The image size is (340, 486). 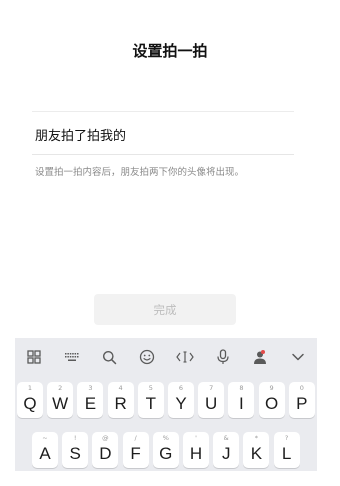 I want to click on key-letter: W, so click(x=60, y=403).